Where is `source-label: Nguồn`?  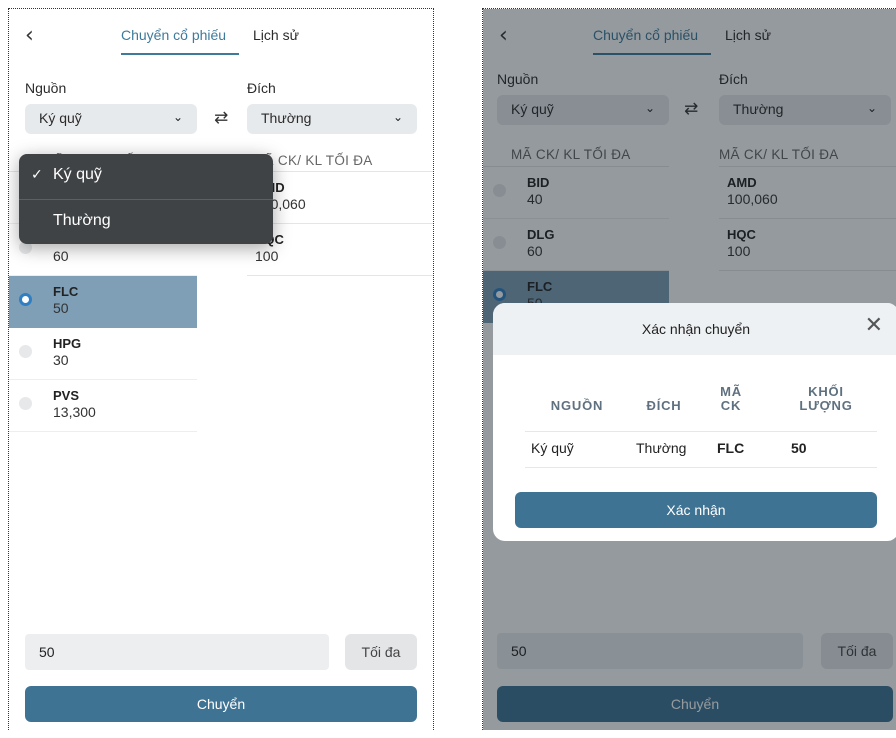 source-label: Nguồn is located at coordinates (46, 88).